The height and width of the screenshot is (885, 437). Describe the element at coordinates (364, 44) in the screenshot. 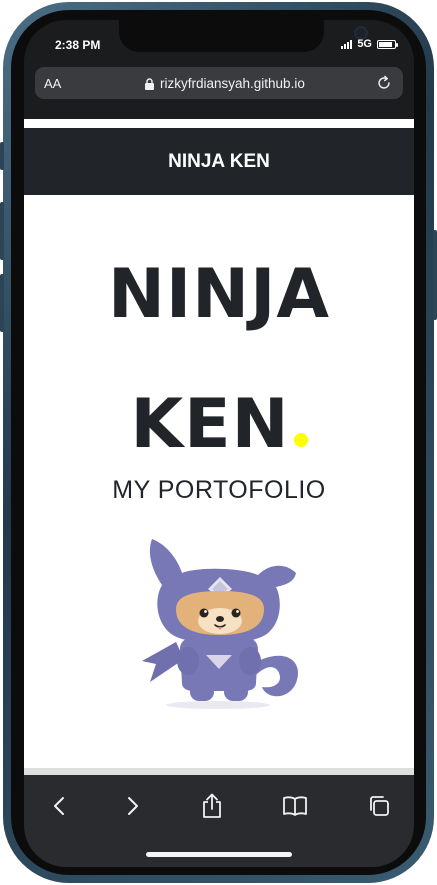

I see `network-label: 5G` at that location.